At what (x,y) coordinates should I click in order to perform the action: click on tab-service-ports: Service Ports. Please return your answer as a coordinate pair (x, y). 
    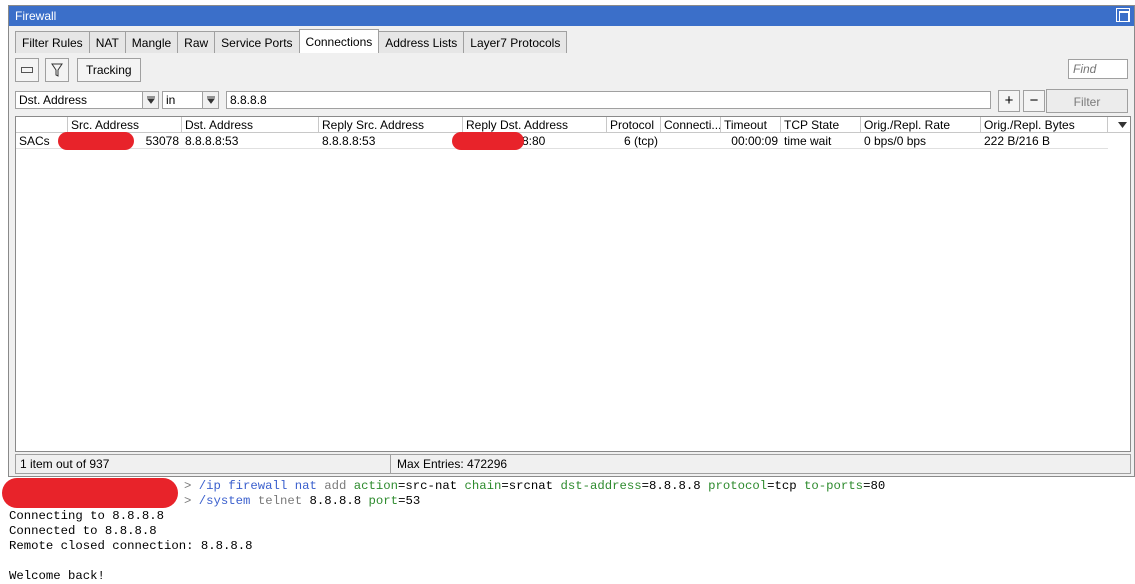
    Looking at the image, I should click on (257, 42).